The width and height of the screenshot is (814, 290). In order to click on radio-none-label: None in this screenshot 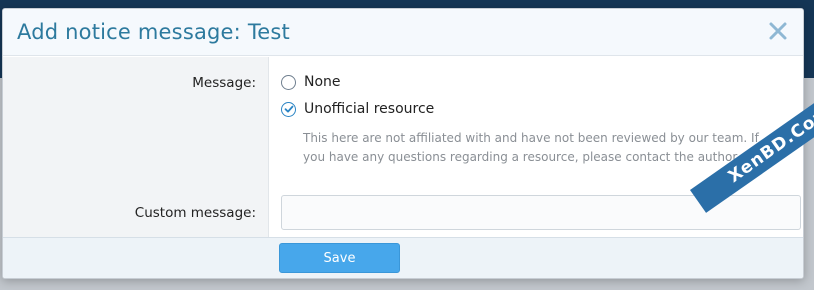, I will do `click(322, 82)`.